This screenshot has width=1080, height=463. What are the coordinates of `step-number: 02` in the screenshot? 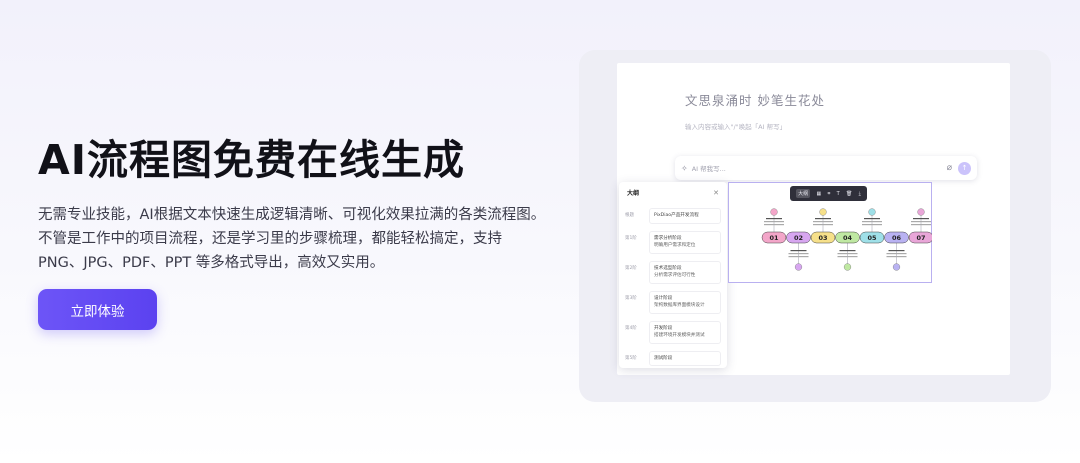 It's located at (798, 238).